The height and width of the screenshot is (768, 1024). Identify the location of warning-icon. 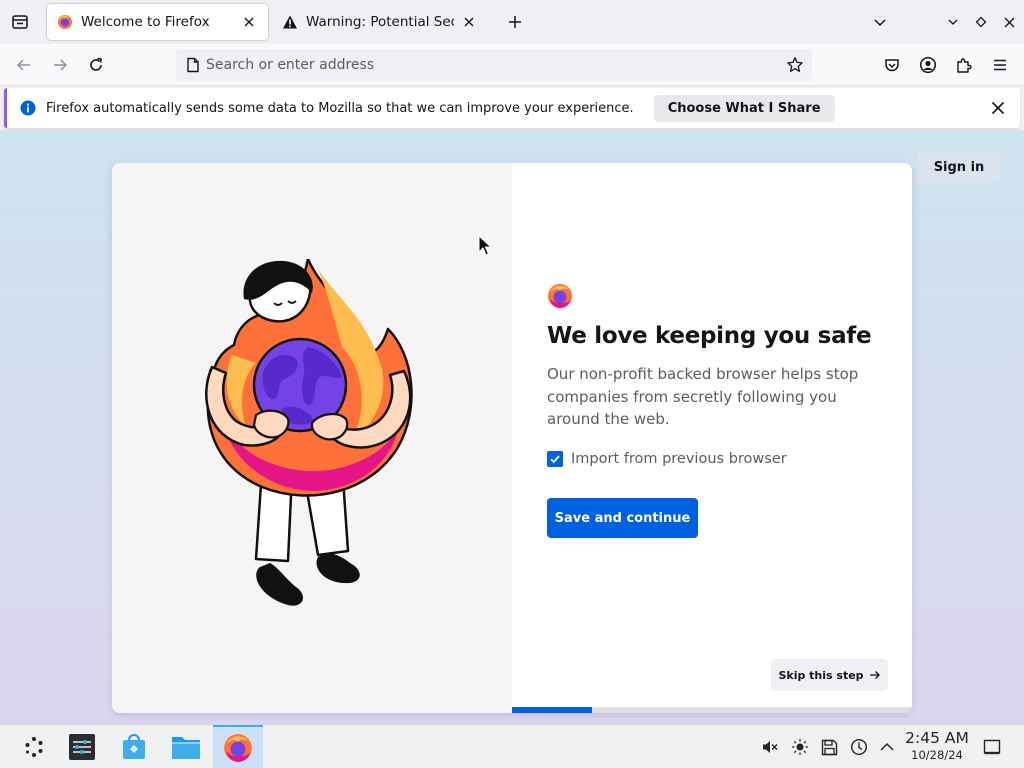
(290, 22).